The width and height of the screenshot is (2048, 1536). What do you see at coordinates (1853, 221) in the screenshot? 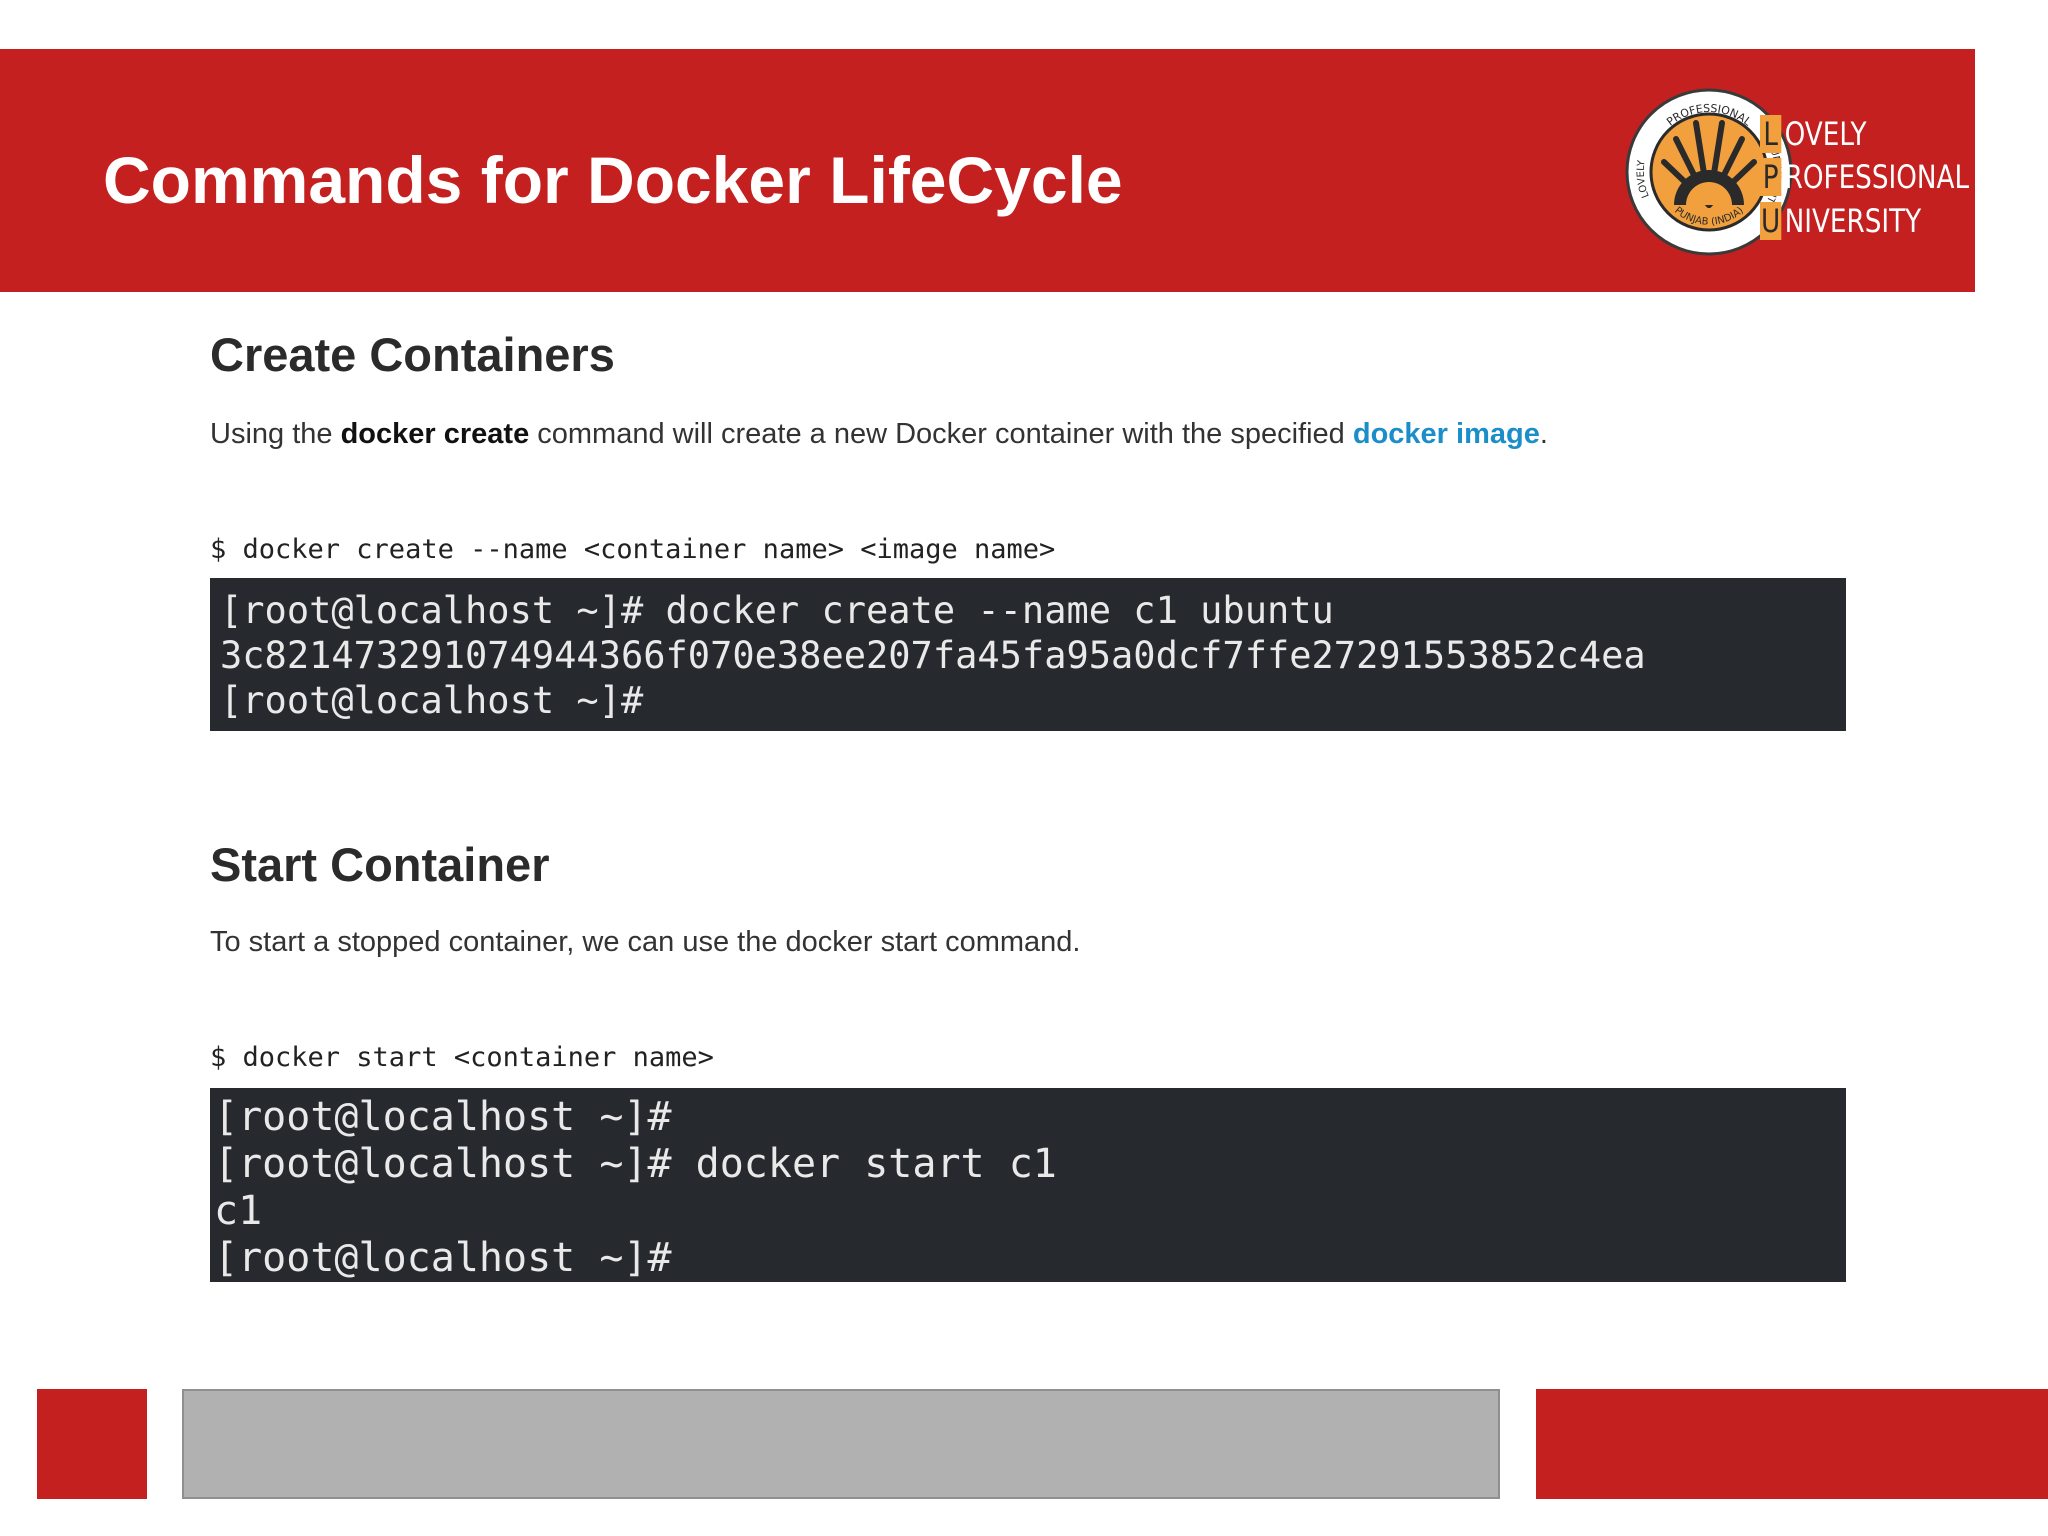
I see `logo-word-rest: NIVERSITY` at bounding box center [1853, 221].